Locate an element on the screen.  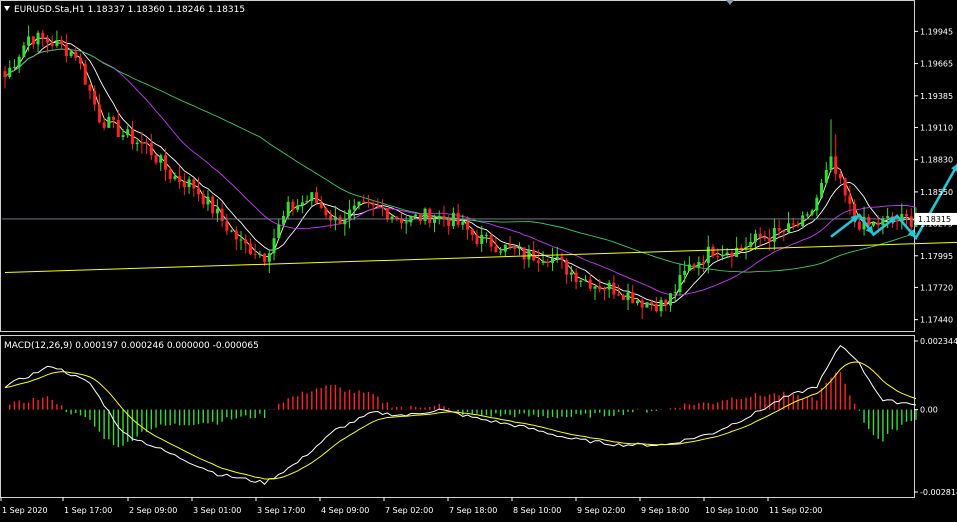
current-price-tag: 1.18315 is located at coordinates (936, 218).